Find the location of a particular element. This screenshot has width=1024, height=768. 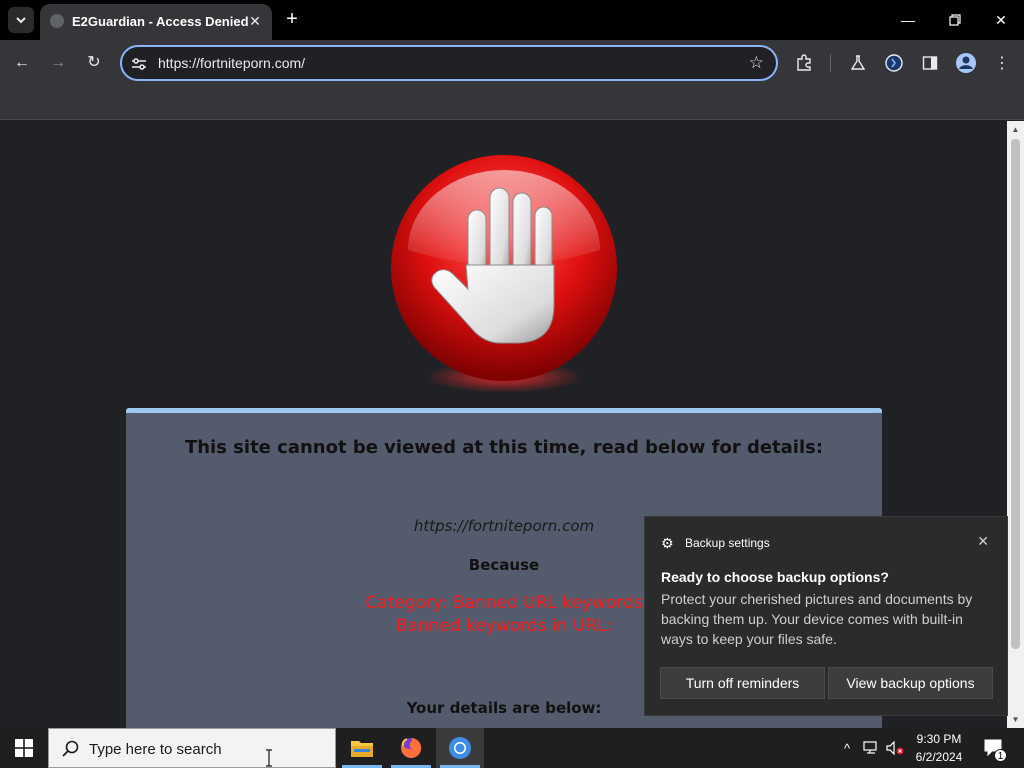

stop-hand-icon is located at coordinates (504, 275).